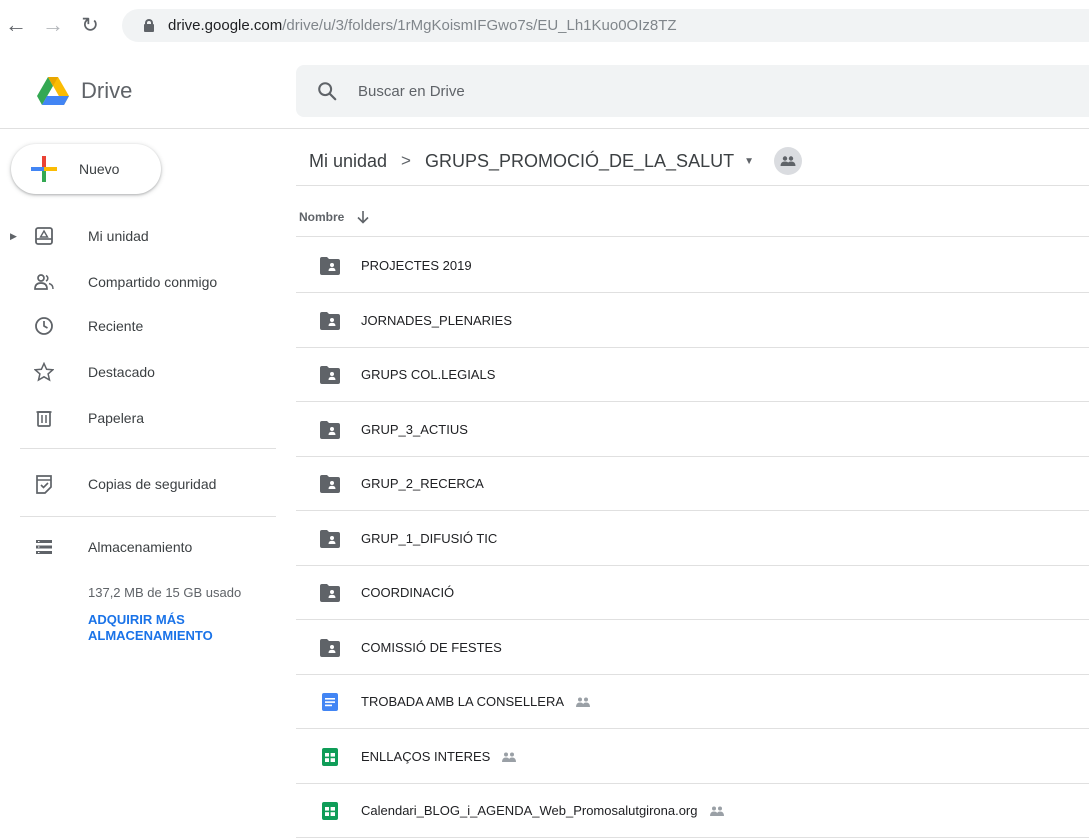 The image size is (1089, 838). I want to click on sidebar-item-trash: Papelera, so click(140, 418).